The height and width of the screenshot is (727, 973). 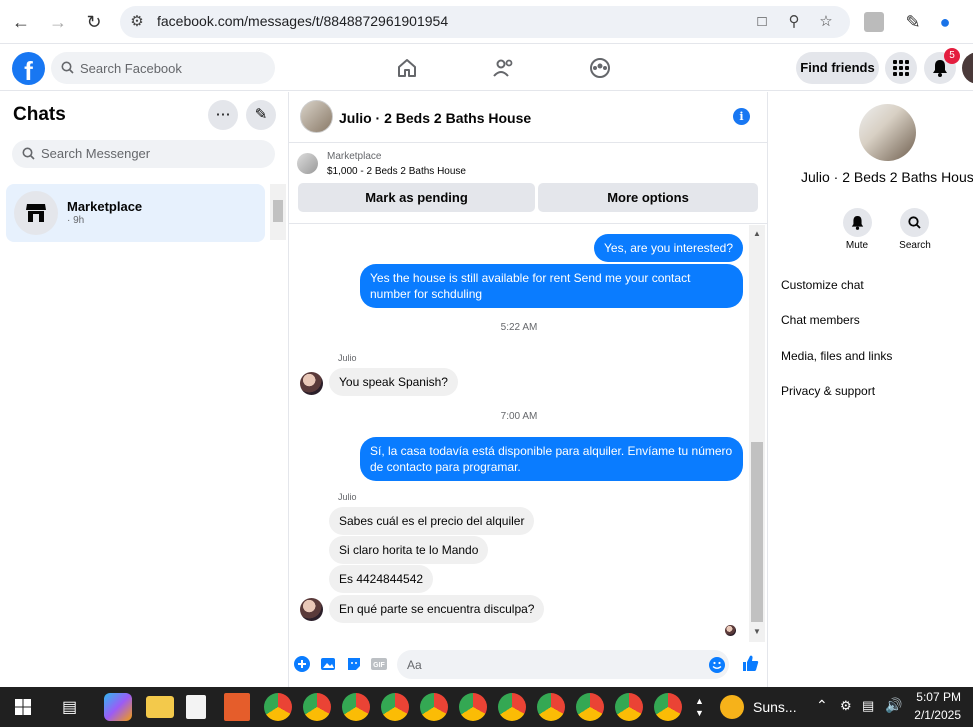 What do you see at coordinates (143, 154) in the screenshot?
I see `messenger-search-input: Search Messenger` at bounding box center [143, 154].